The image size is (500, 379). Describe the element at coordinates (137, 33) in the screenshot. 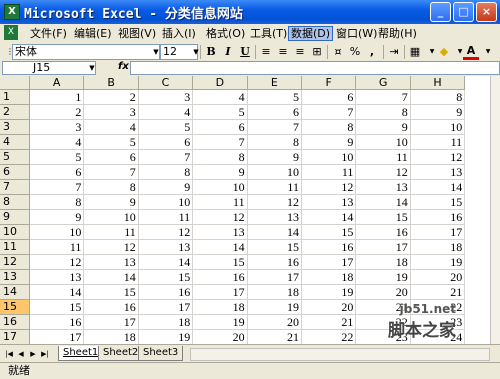

I see `menu-view: 视图(V)` at that location.